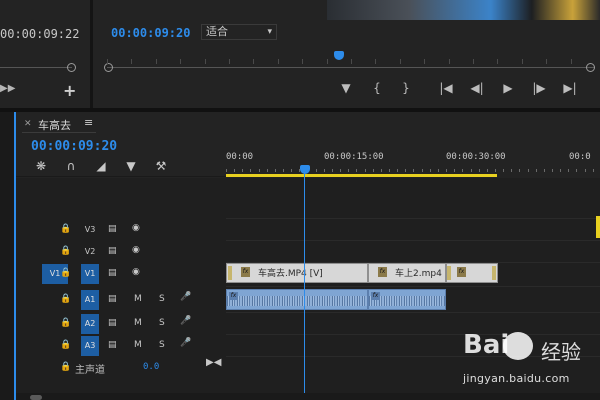 The height and width of the screenshot is (400, 600). I want to click on track-header-v3: 🔒 V3 ▤ ◉, so click(121, 230).